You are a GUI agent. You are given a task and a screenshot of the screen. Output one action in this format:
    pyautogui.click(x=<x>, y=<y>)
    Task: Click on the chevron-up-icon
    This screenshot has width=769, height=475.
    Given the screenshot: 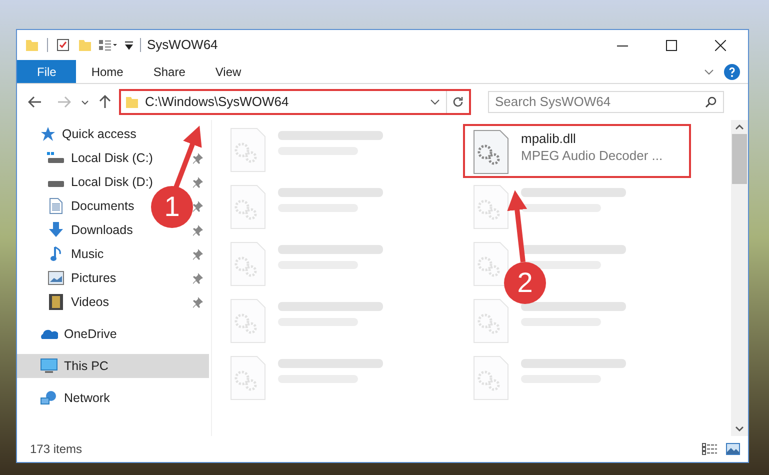 What is the action you would take?
    pyautogui.click(x=739, y=127)
    